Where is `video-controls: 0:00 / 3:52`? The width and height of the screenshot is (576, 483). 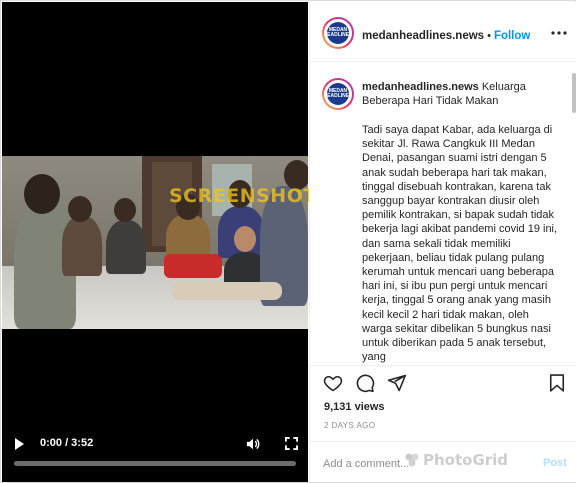 video-controls: 0:00 / 3:52 is located at coordinates (155, 444).